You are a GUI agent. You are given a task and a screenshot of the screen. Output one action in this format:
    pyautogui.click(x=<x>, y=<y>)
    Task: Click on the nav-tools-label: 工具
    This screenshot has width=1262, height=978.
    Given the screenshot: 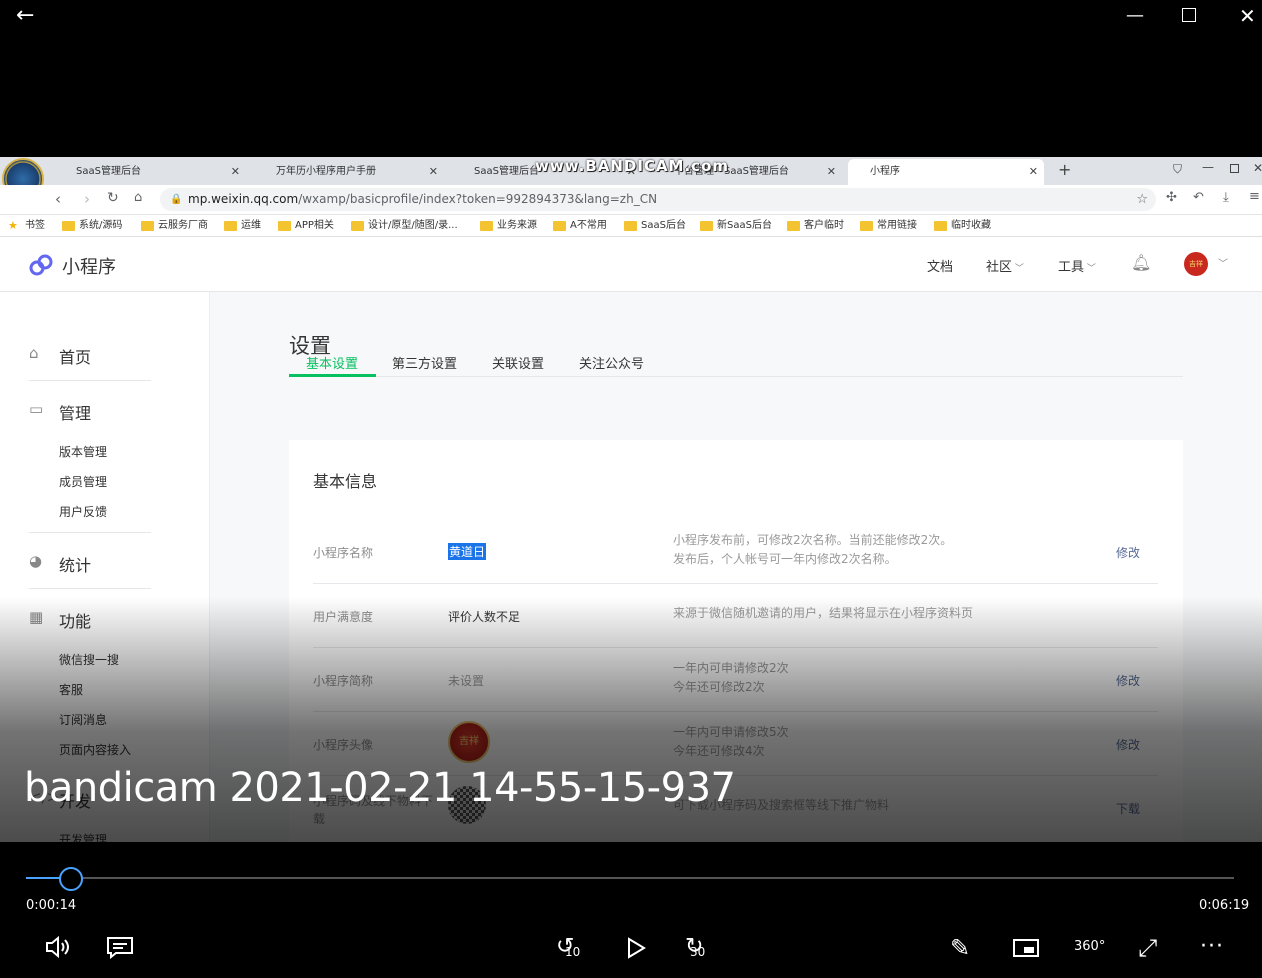 What is the action you would take?
    pyautogui.click(x=1071, y=267)
    